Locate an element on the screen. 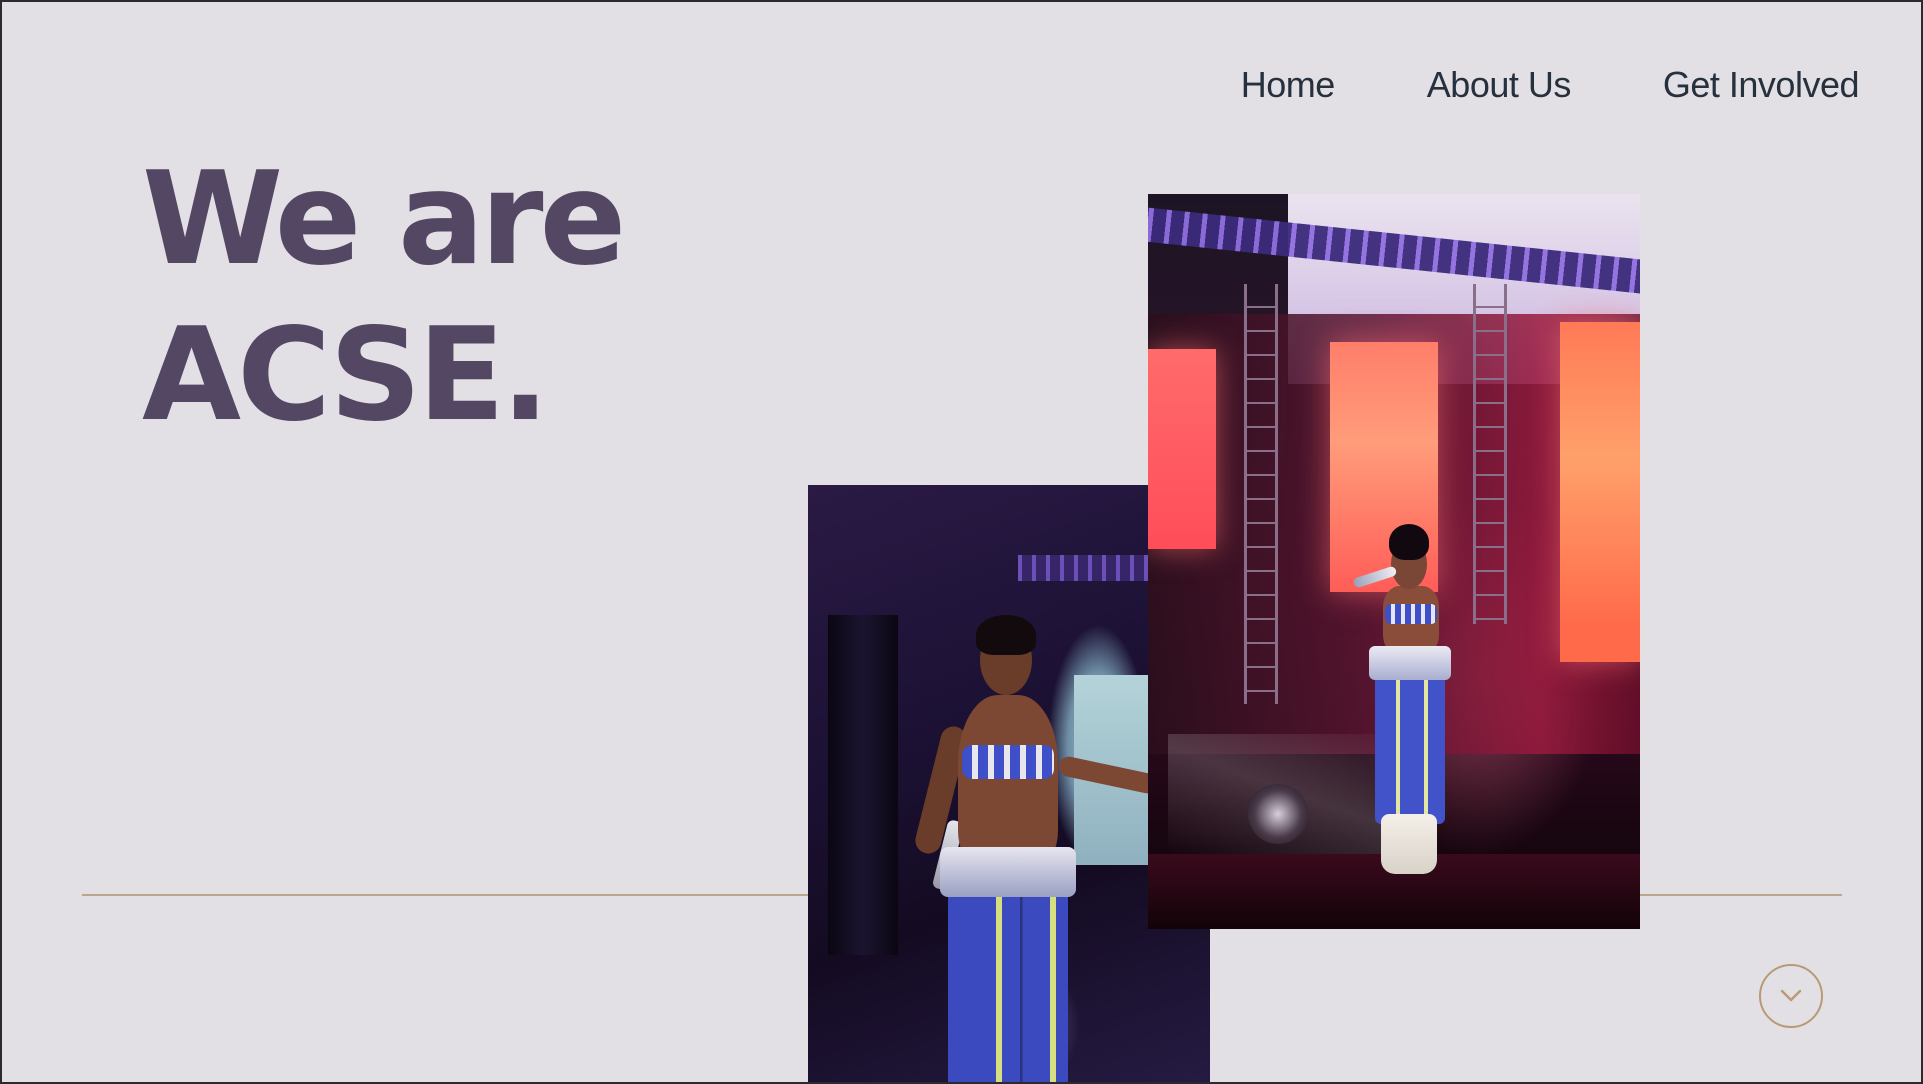 This screenshot has width=1923, height=1084. performer-hair is located at coordinates (1006, 635).